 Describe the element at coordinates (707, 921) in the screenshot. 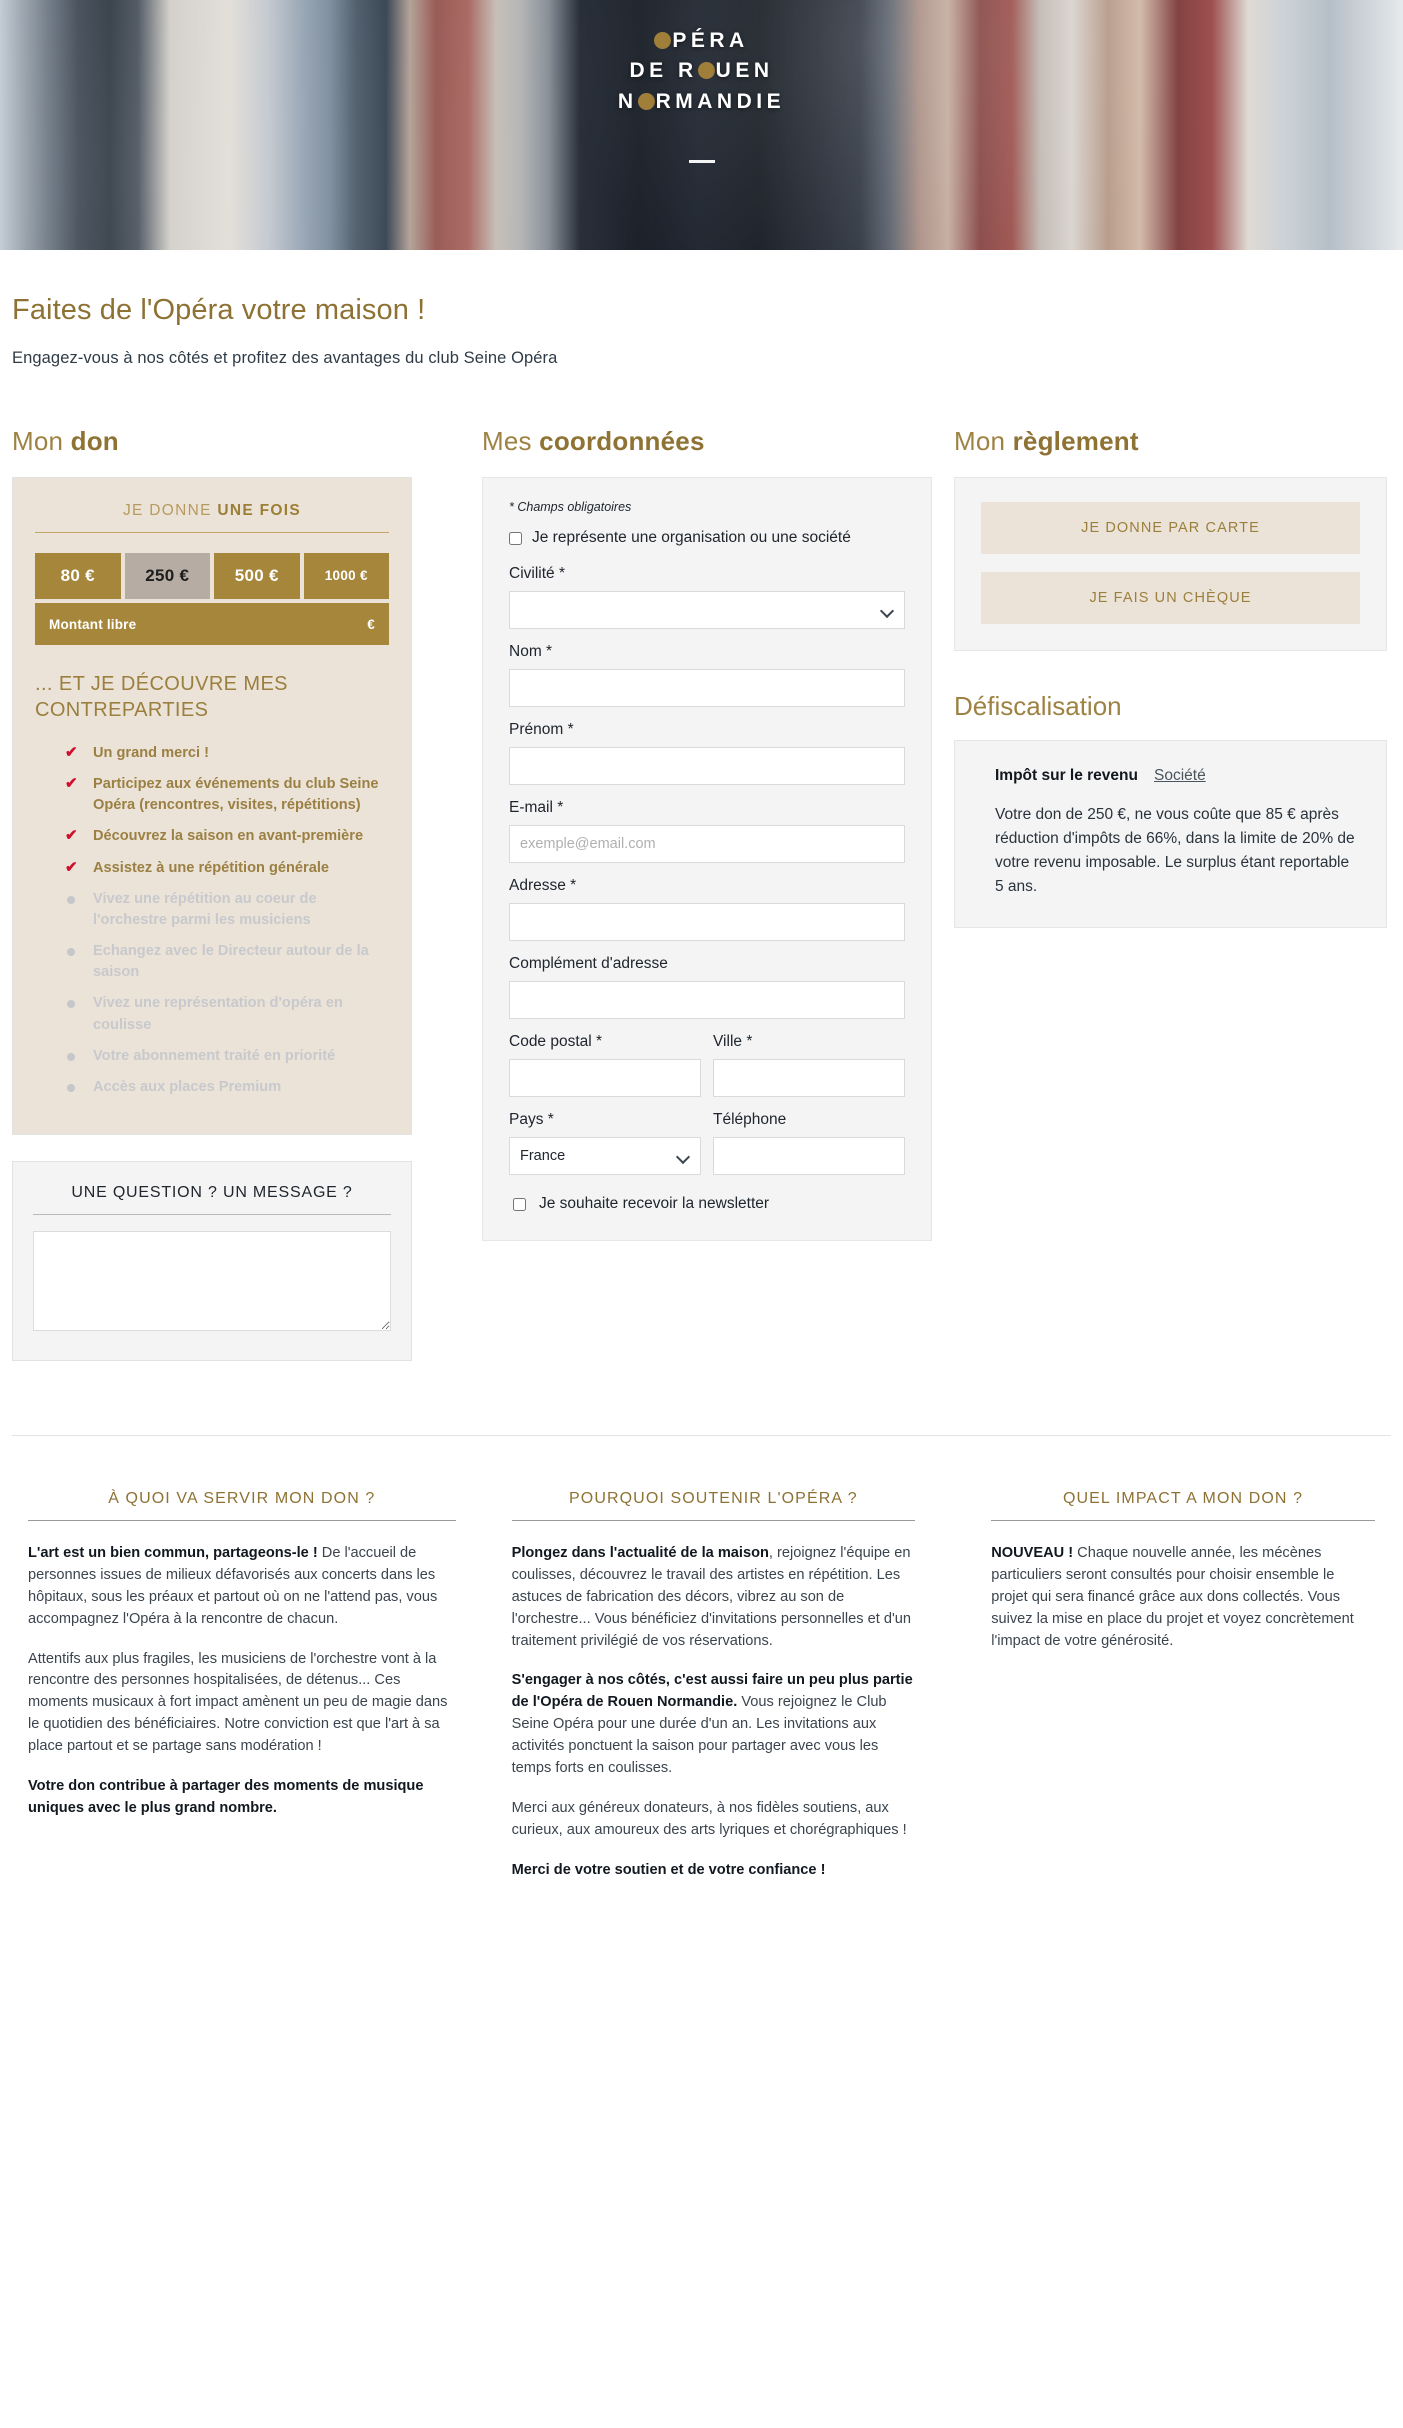

I see `adresse-input` at that location.